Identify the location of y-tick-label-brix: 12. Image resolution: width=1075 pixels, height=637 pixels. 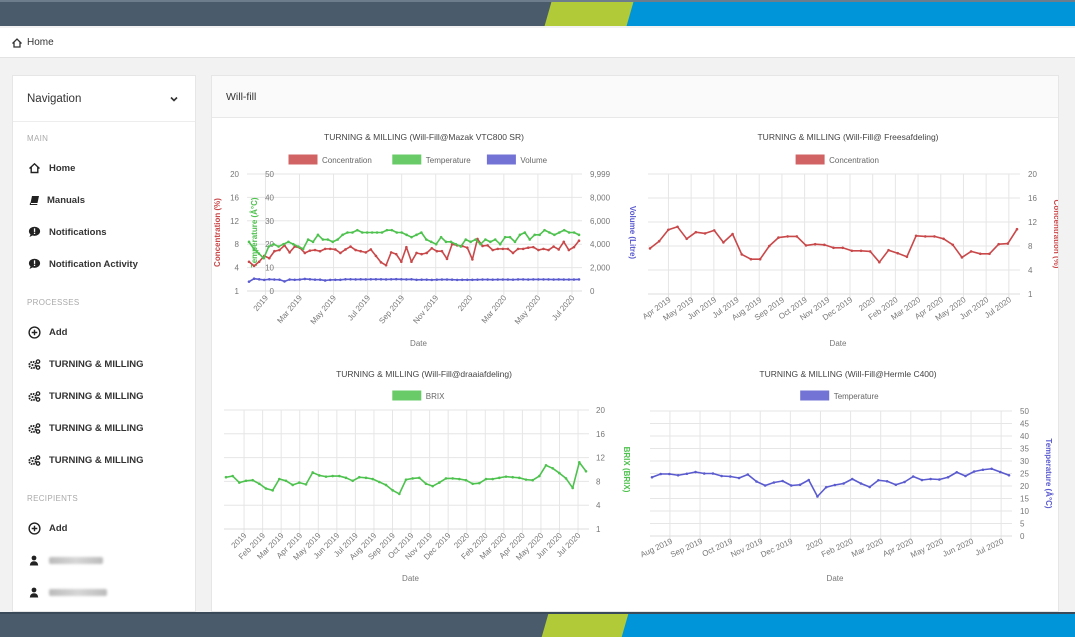
(600, 458).